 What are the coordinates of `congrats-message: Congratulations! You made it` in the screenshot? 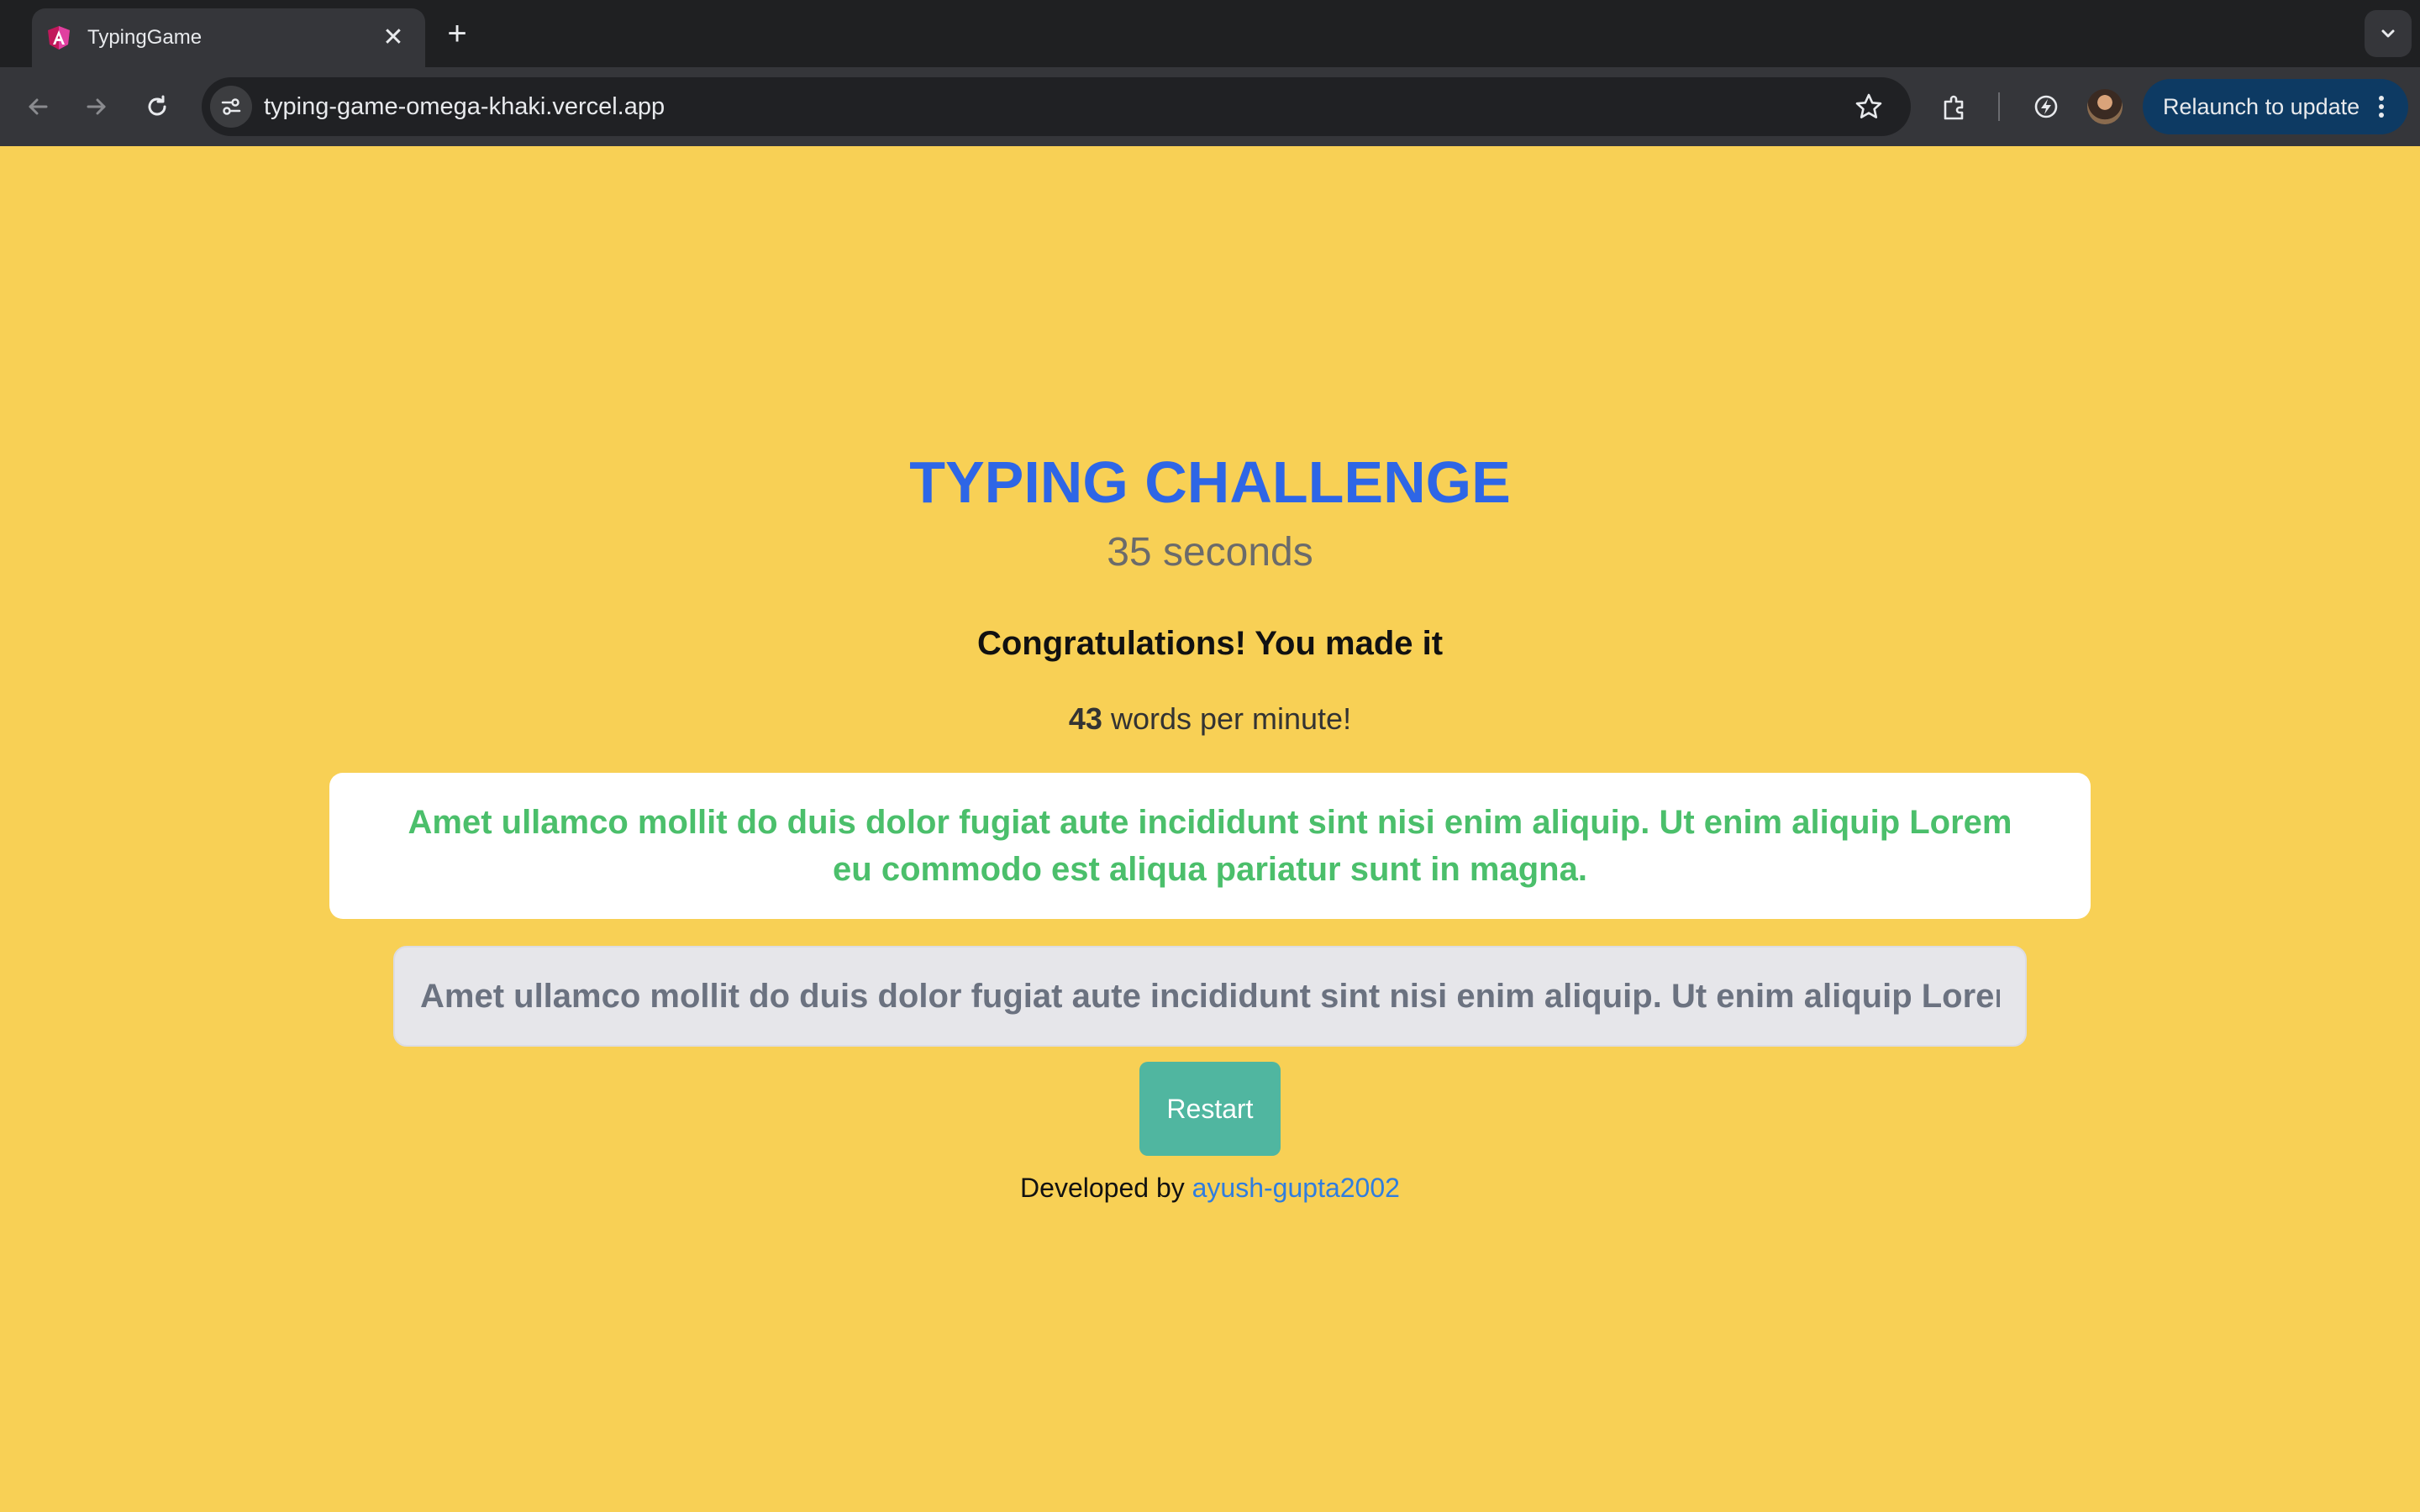 It's located at (1210, 643).